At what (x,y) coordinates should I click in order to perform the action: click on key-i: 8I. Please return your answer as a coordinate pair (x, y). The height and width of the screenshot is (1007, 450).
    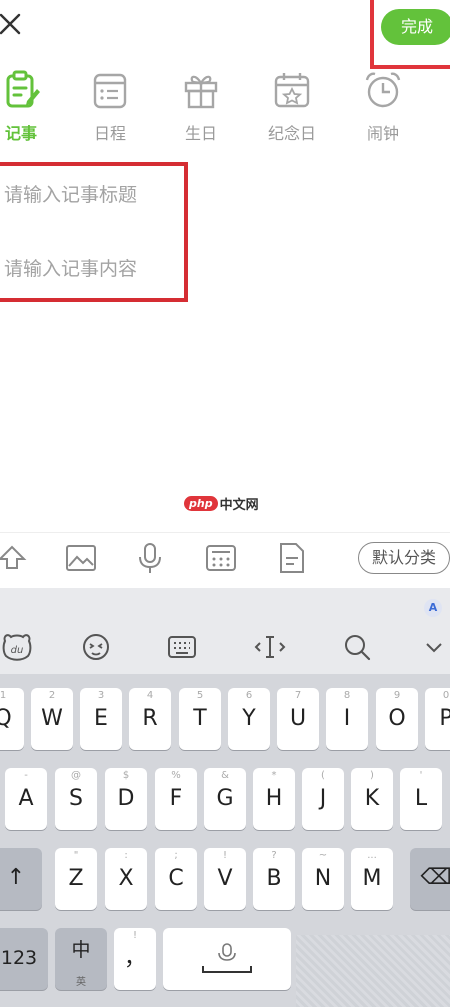
    Looking at the image, I should click on (347, 719).